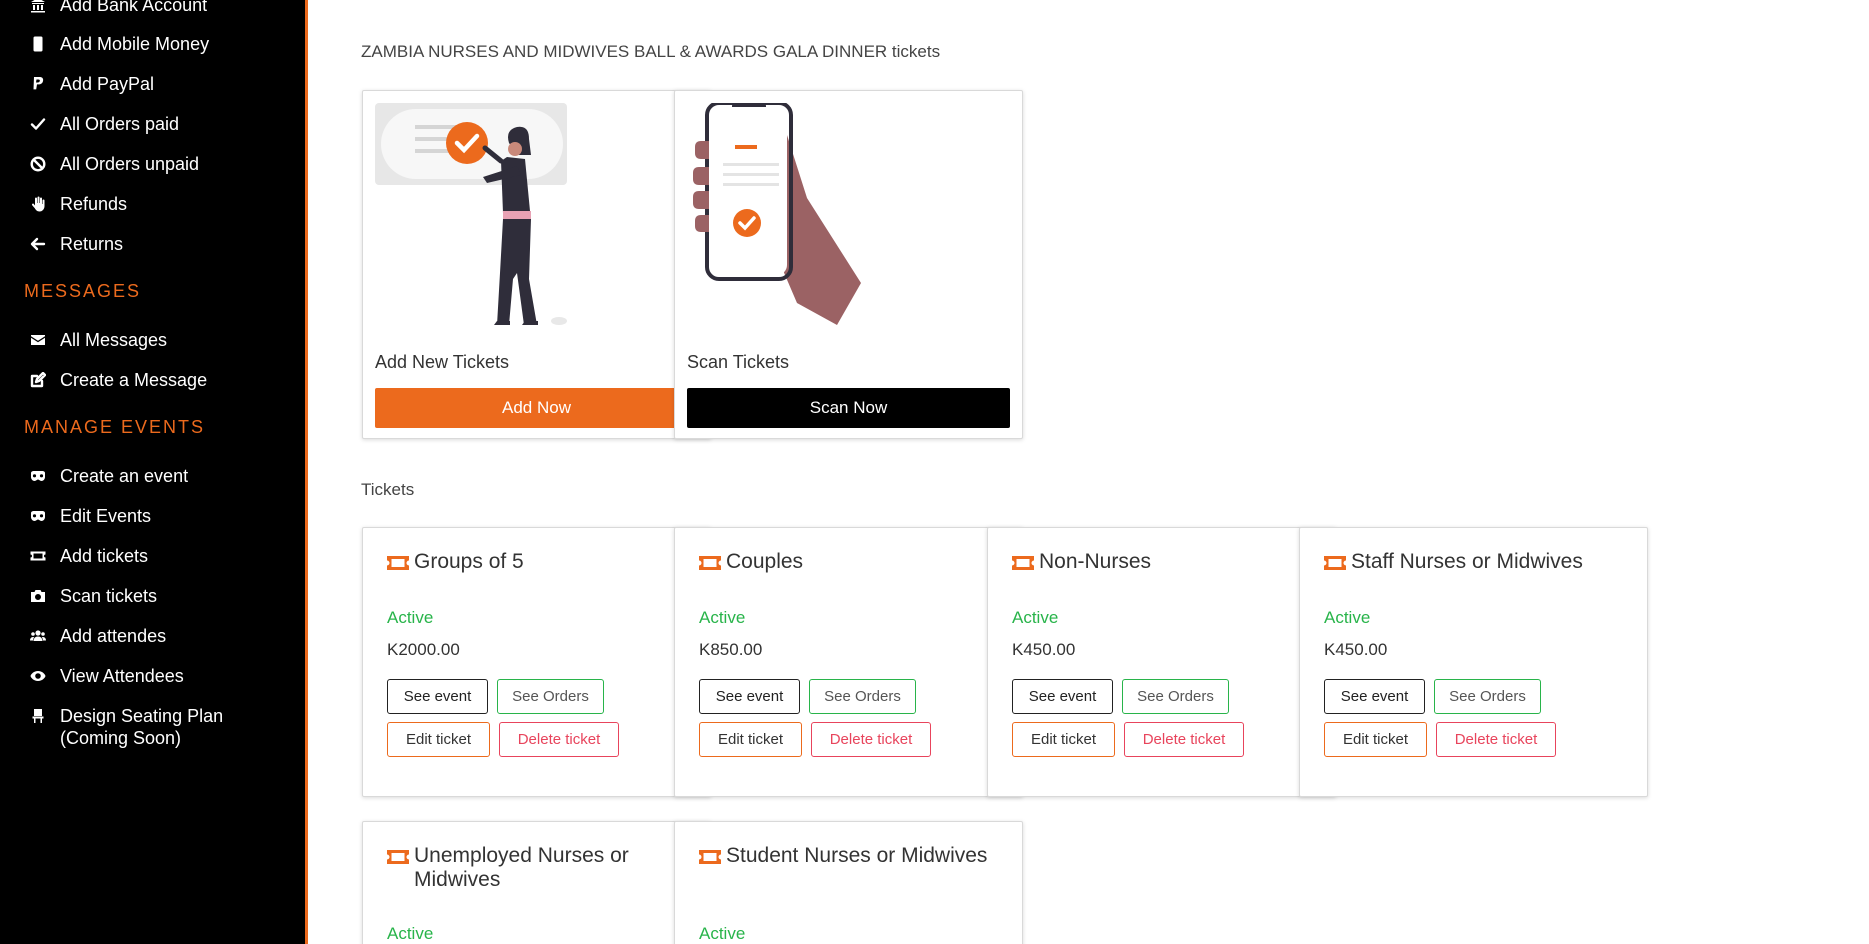 This screenshot has height=944, width=1869. Describe the element at coordinates (38, 244) in the screenshot. I see `arrow-left-icon` at that location.